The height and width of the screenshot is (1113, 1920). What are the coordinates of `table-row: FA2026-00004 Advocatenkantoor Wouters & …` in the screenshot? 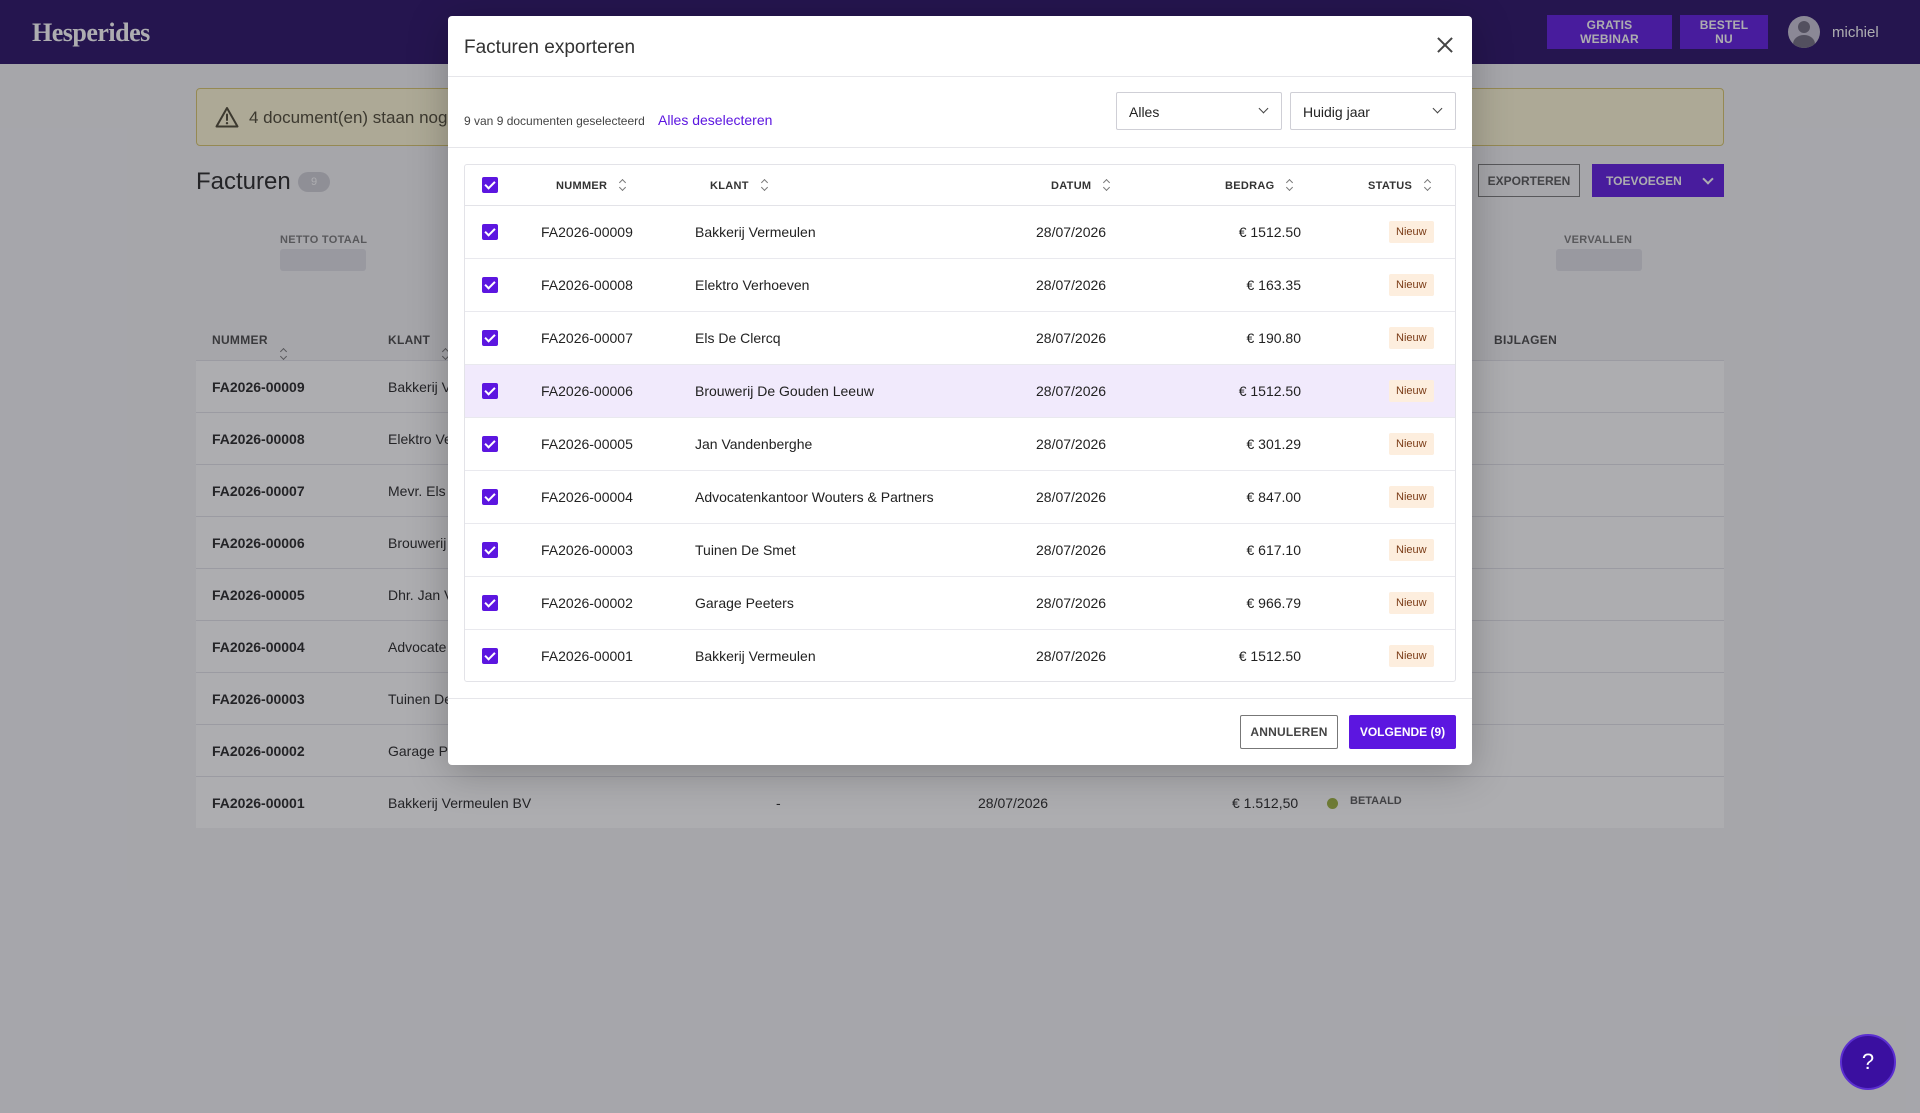 It's located at (960, 497).